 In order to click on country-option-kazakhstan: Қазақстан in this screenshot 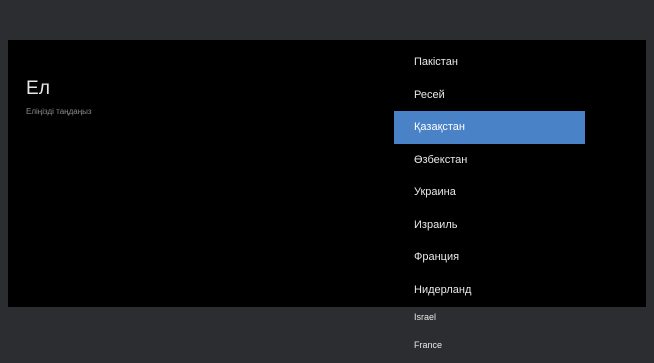, I will do `click(489, 127)`.